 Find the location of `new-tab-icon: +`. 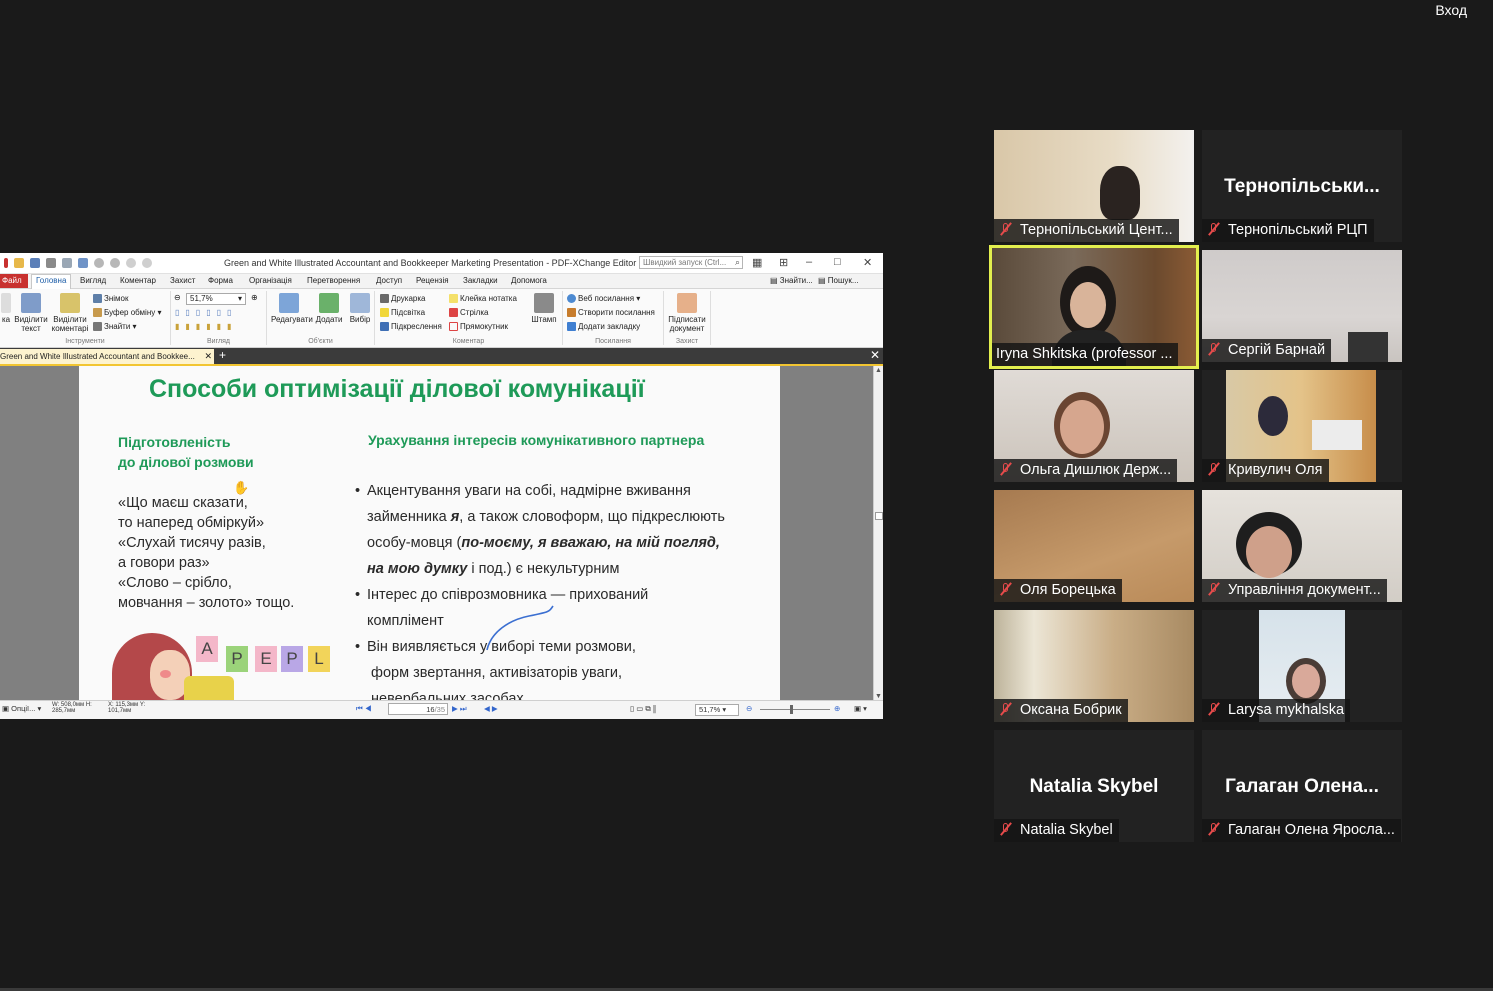

new-tab-icon: + is located at coordinates (222, 355).